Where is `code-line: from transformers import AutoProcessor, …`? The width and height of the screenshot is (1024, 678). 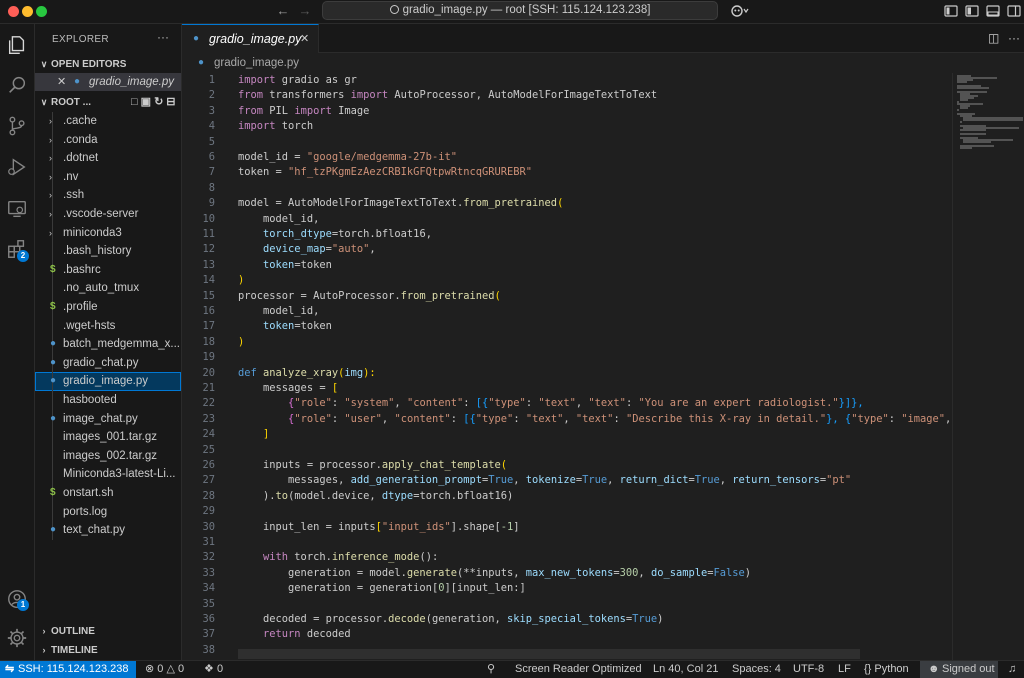
code-line: from transformers import AutoProcessor, … is located at coordinates (447, 95).